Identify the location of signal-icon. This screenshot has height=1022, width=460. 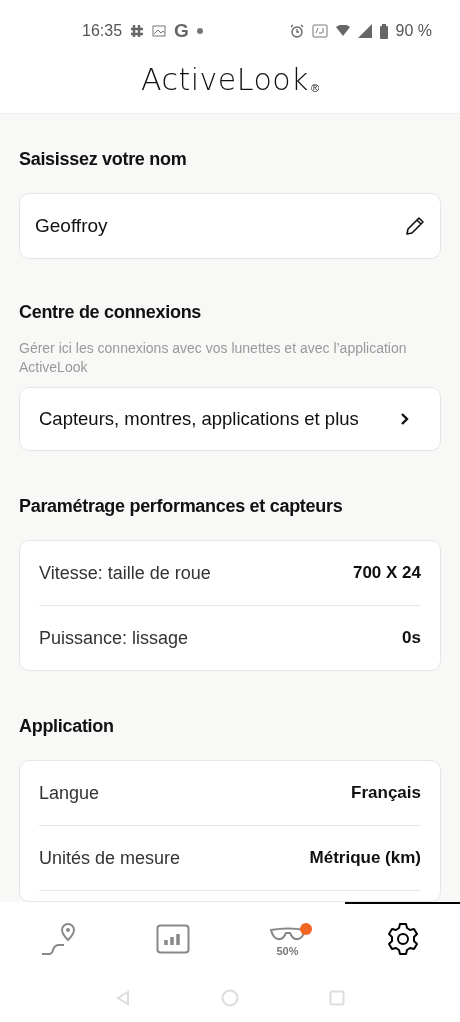
(364, 31).